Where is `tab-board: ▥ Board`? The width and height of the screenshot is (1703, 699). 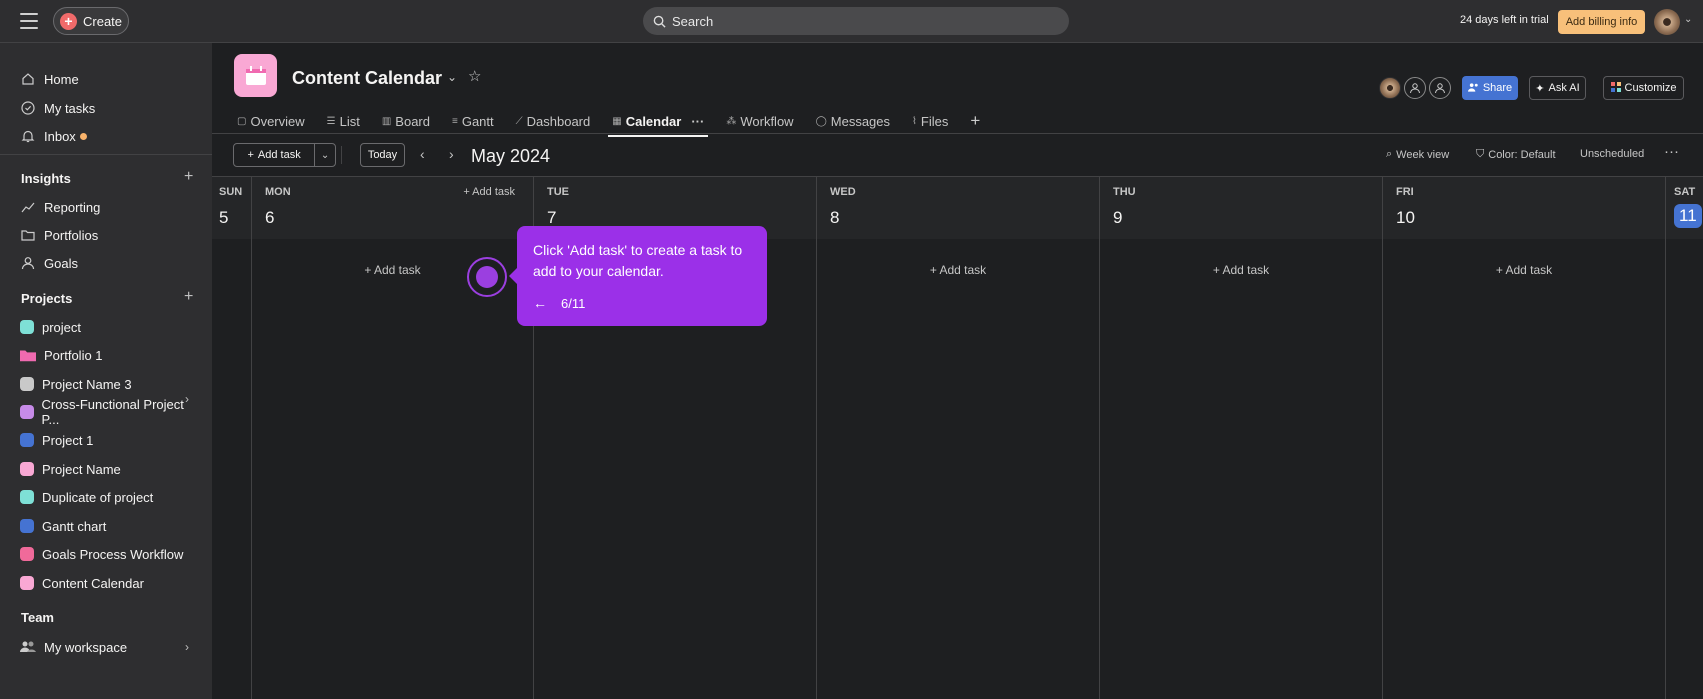
tab-board: ▥ Board is located at coordinates (406, 121).